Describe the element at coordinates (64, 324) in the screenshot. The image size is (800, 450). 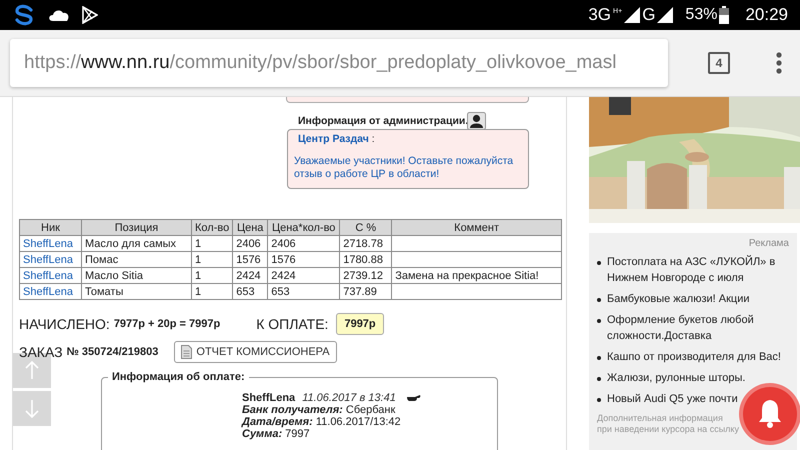
I see `charged-label: НАЧИСЛЕНО:` at that location.